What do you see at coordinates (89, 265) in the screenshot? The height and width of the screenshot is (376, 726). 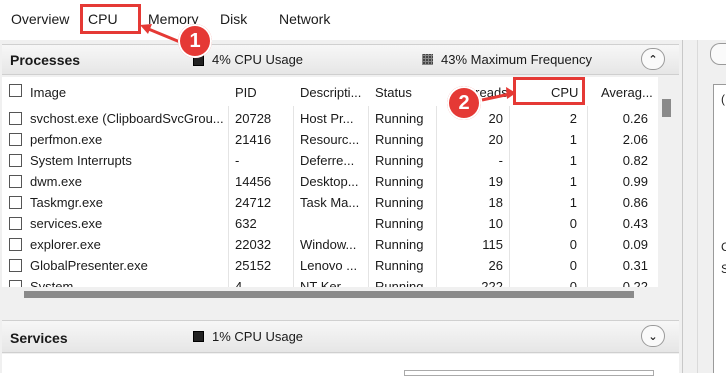 I see `cell-image: GlobalPresenter.exe` at bounding box center [89, 265].